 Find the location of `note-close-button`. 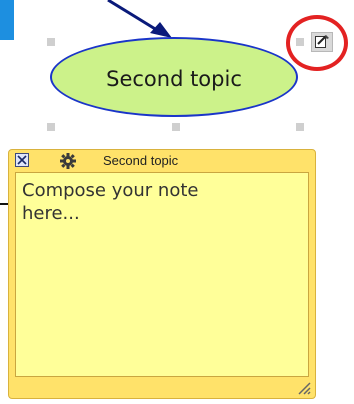

note-close-button is located at coordinates (22, 160).